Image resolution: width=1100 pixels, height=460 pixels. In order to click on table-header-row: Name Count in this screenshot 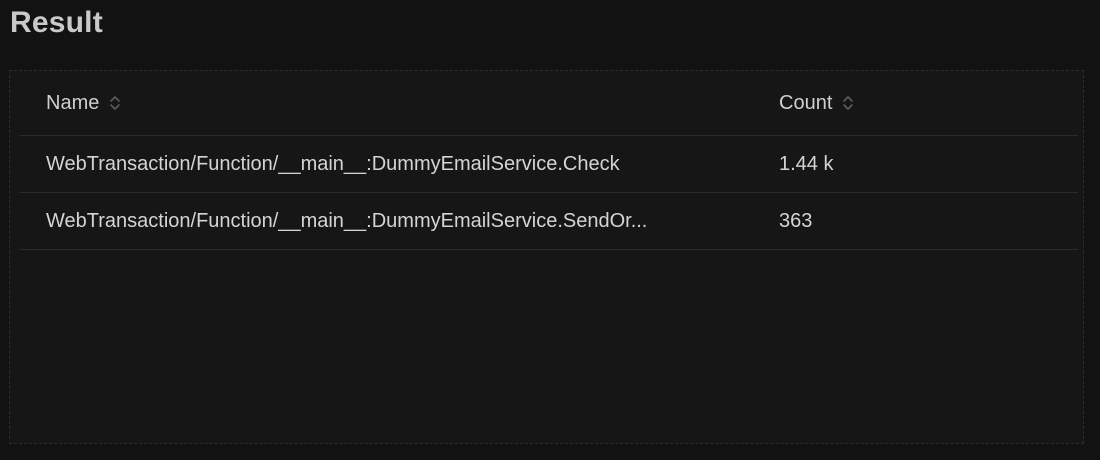, I will do `click(548, 103)`.